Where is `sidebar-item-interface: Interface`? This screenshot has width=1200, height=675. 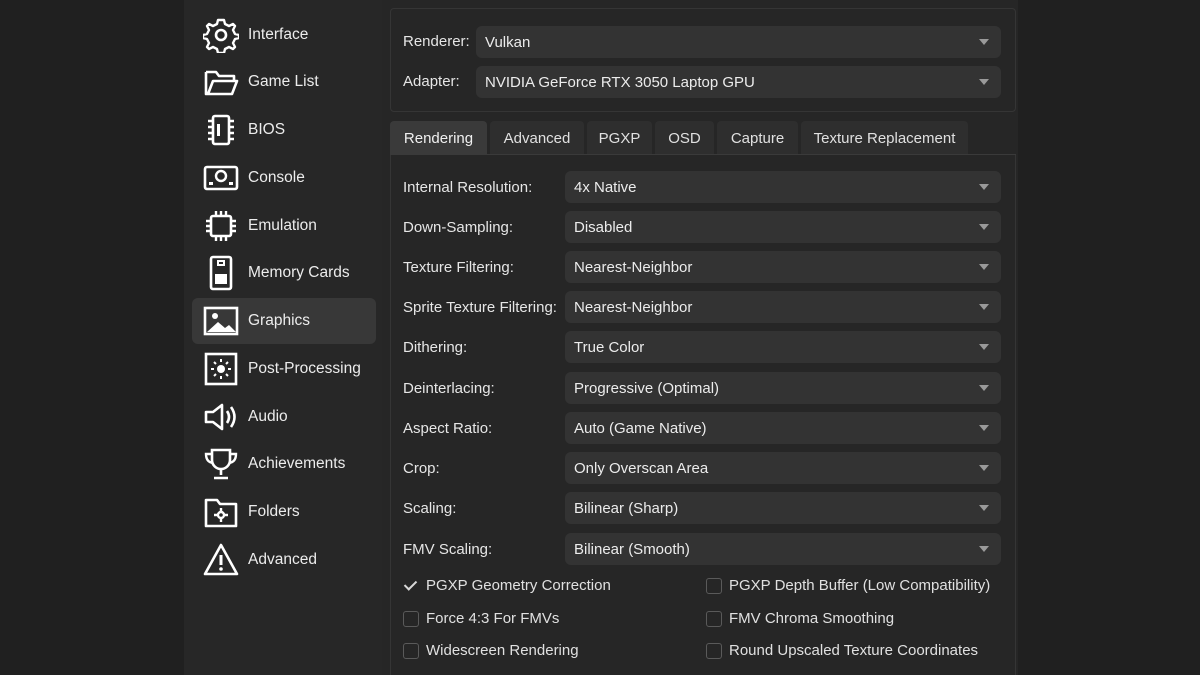
sidebar-item-interface: Interface is located at coordinates (284, 35).